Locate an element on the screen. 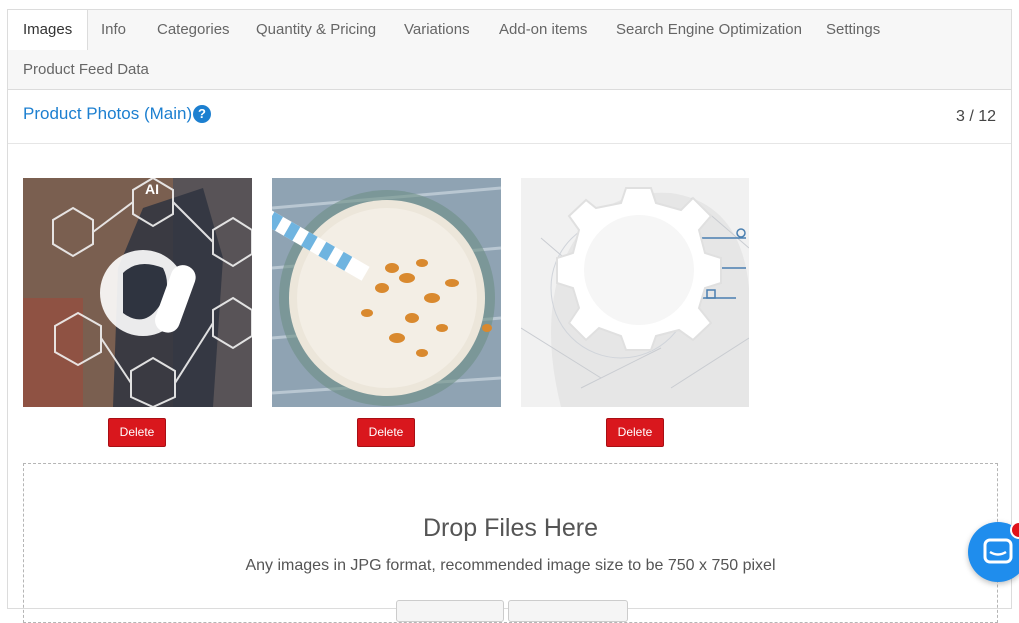 Image resolution: width=1019 pixels, height=623 pixels. question-circle-icon: ? is located at coordinates (202, 114).